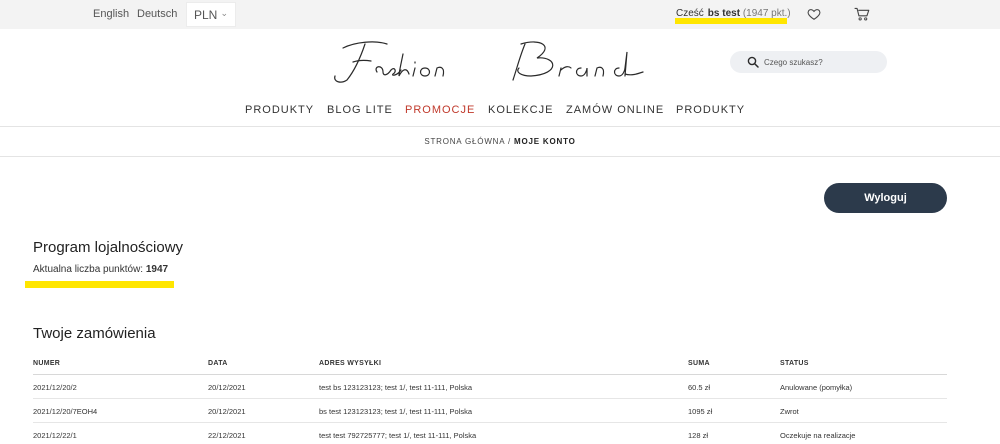 The image size is (1000, 444). Describe the element at coordinates (490, 61) in the screenshot. I see `brand-logo` at that location.